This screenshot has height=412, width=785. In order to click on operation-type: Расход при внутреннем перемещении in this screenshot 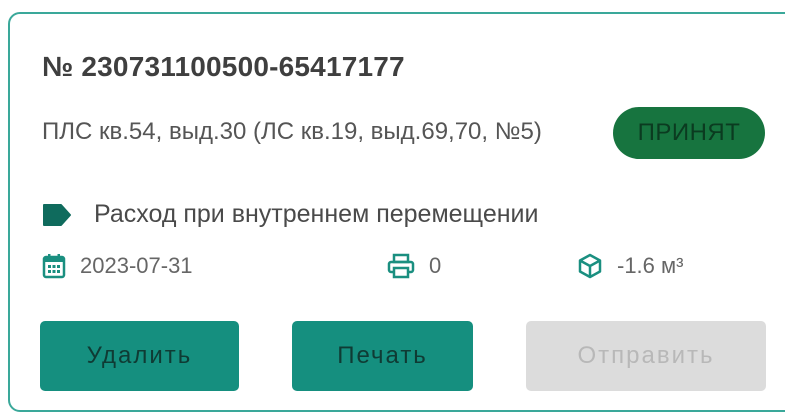, I will do `click(316, 214)`.